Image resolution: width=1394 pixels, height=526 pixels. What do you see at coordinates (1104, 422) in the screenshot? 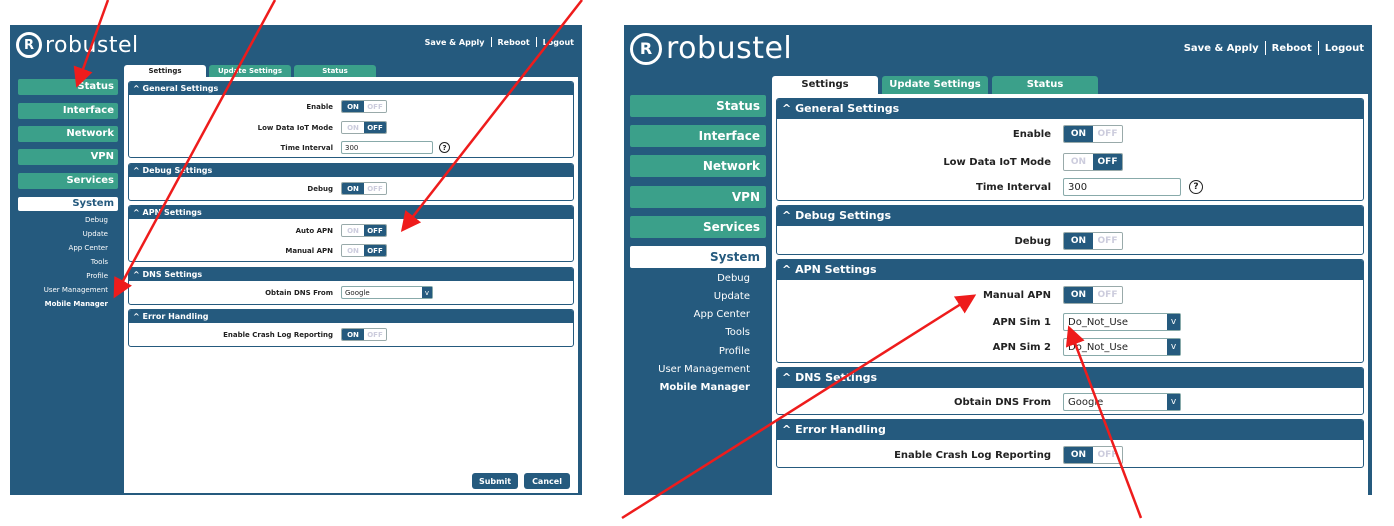
I see `arrow-to-apn-sim1` at bounding box center [1104, 422].